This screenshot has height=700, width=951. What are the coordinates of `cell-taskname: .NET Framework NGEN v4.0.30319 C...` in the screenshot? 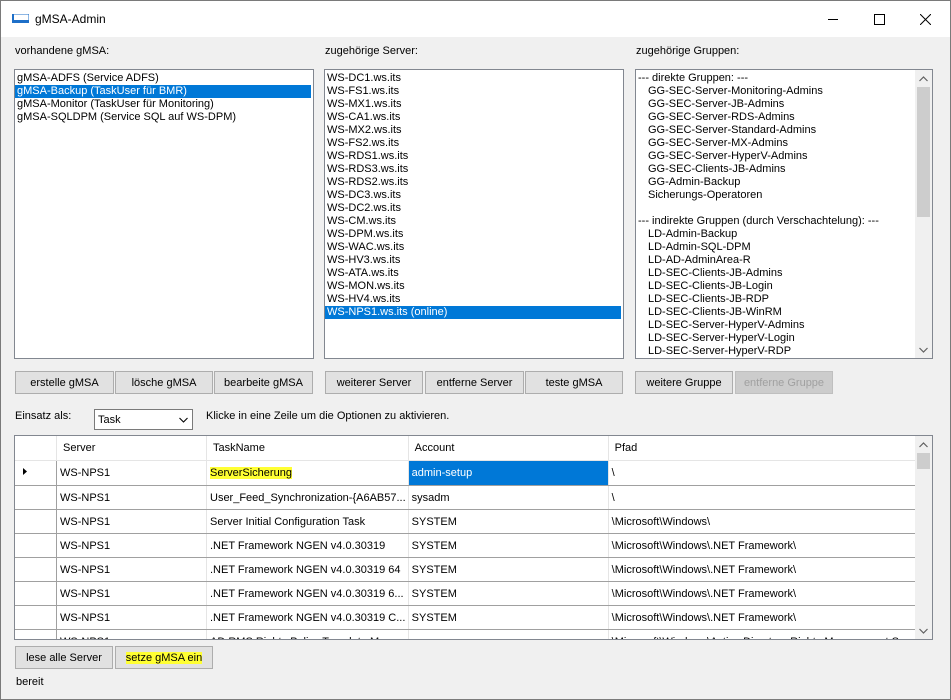 It's located at (307, 617).